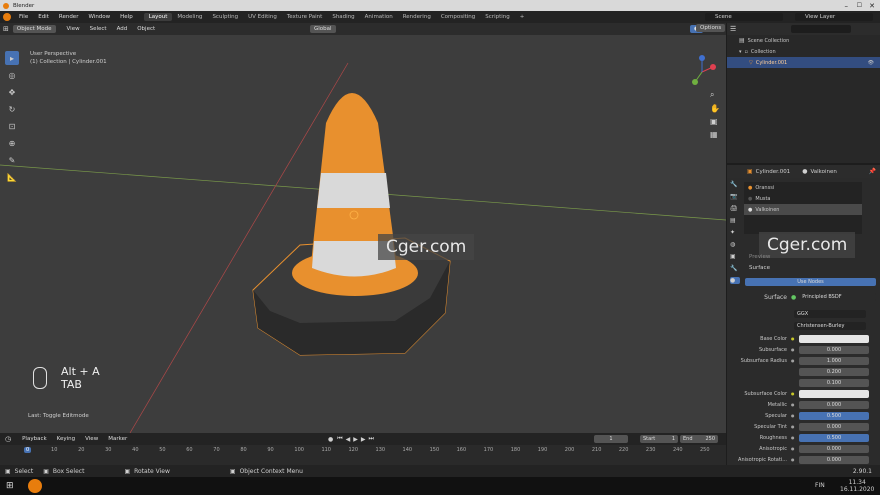 The width and height of the screenshot is (880, 495). Describe the element at coordinates (735, 196) in the screenshot. I see `tab-render-icon: 📷` at that location.